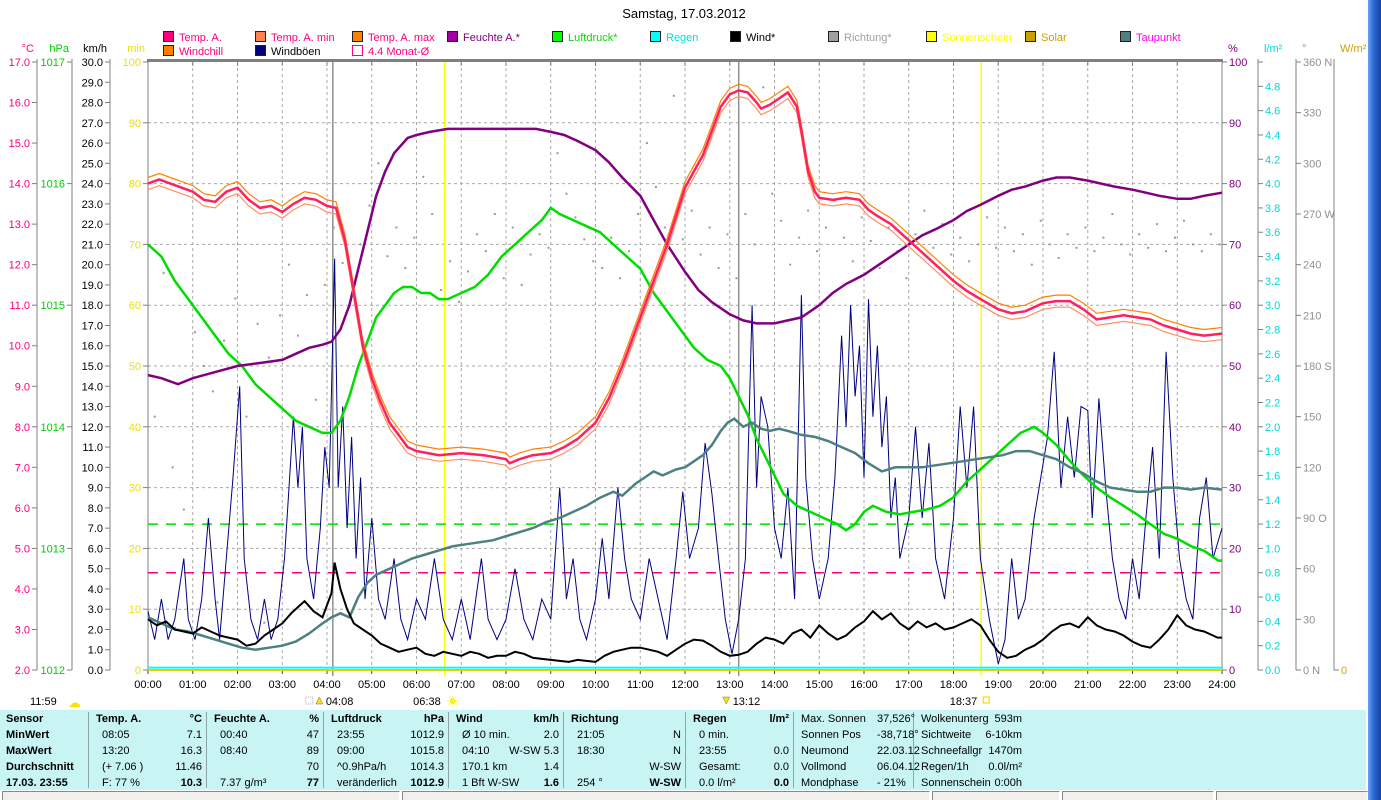 The height and width of the screenshot is (800, 1381). Describe the element at coordinates (640, 685) in the screenshot. I see `x-tick-label: 11:00` at that location.